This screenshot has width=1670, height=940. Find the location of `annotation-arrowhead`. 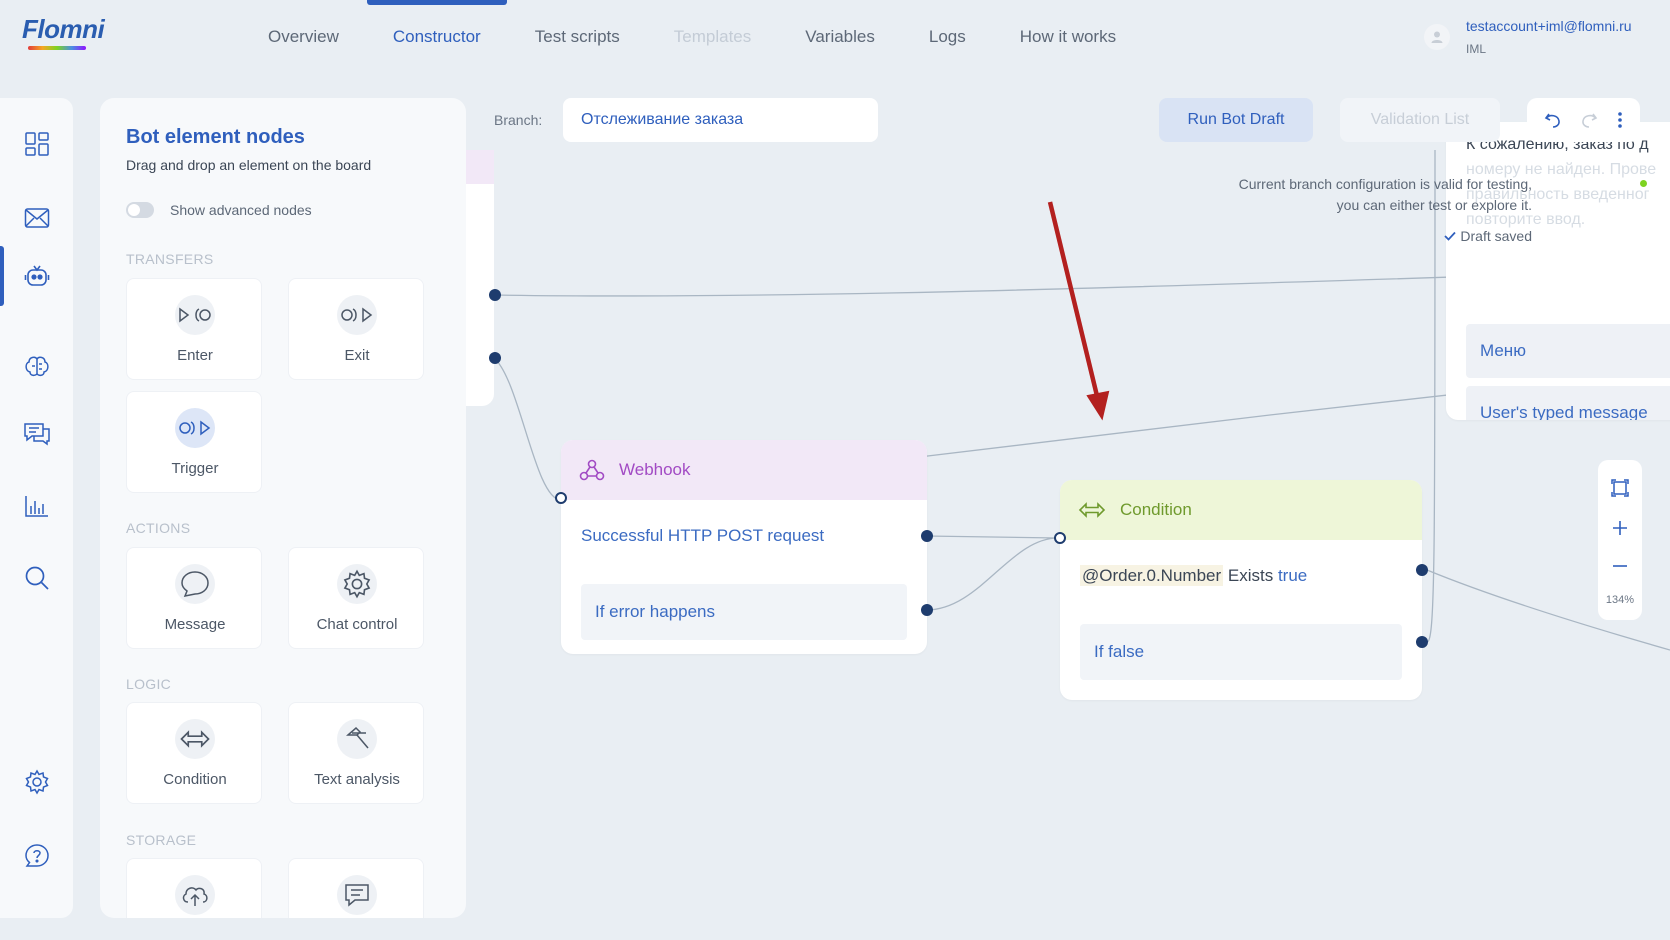

annotation-arrowhead is located at coordinates (1098, 405).